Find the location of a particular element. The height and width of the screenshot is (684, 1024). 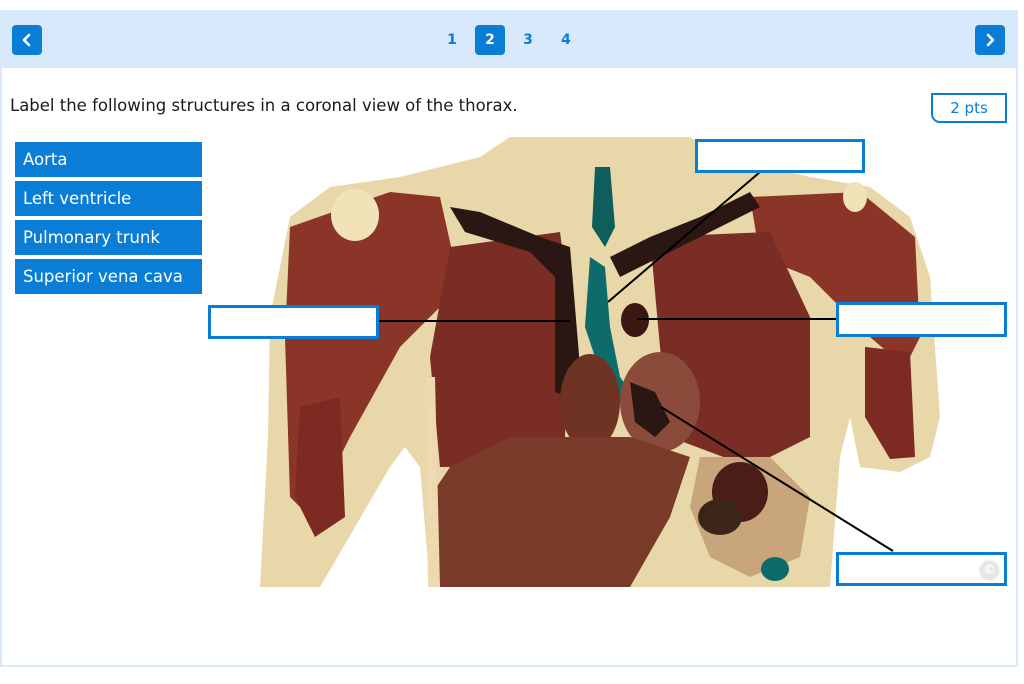

dropzone-top is located at coordinates (780, 156).